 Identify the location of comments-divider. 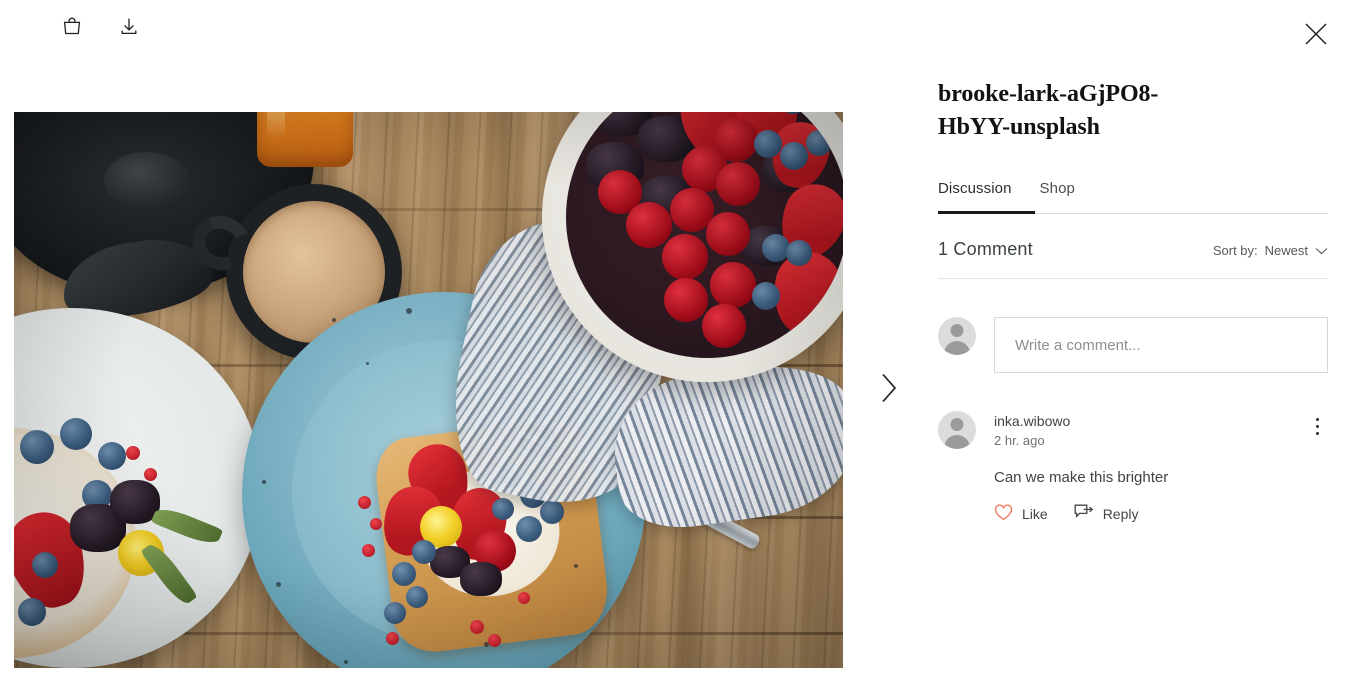
(1133, 278).